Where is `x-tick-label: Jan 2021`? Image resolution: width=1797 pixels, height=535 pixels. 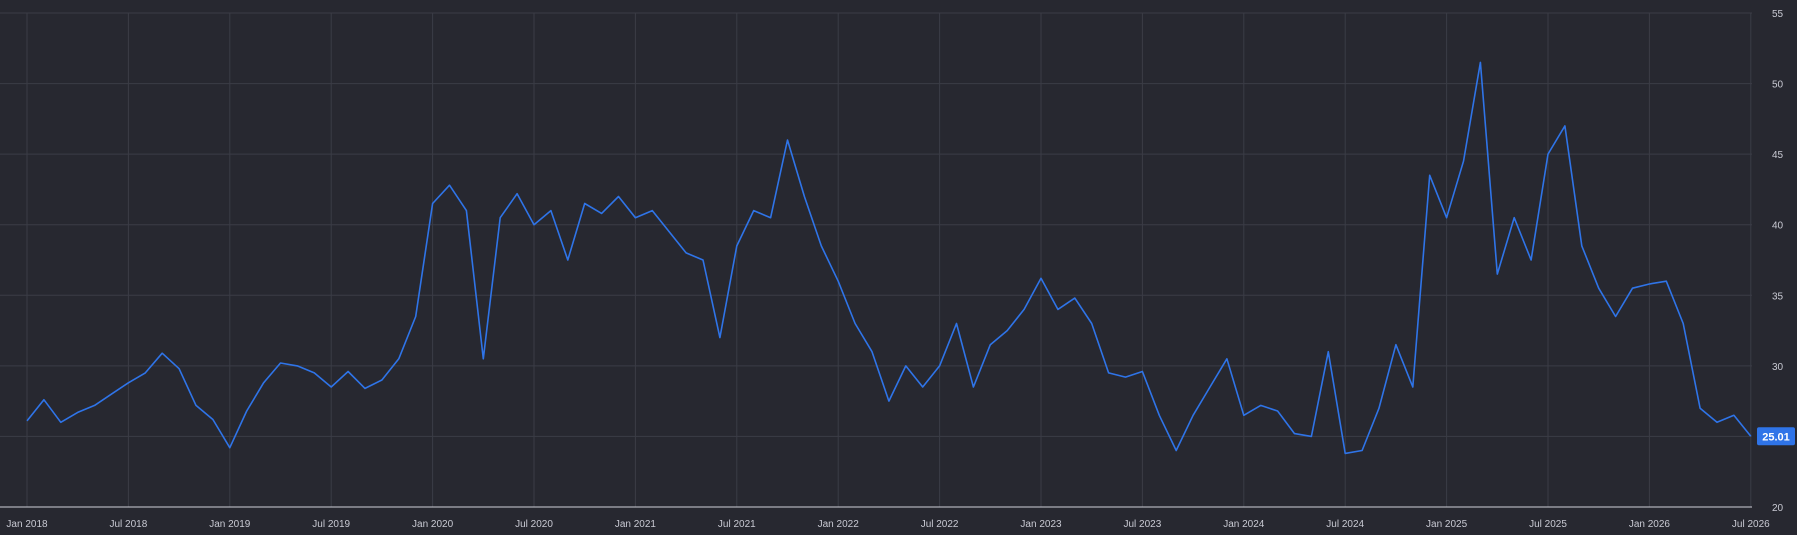 x-tick-label: Jan 2021 is located at coordinates (636, 524).